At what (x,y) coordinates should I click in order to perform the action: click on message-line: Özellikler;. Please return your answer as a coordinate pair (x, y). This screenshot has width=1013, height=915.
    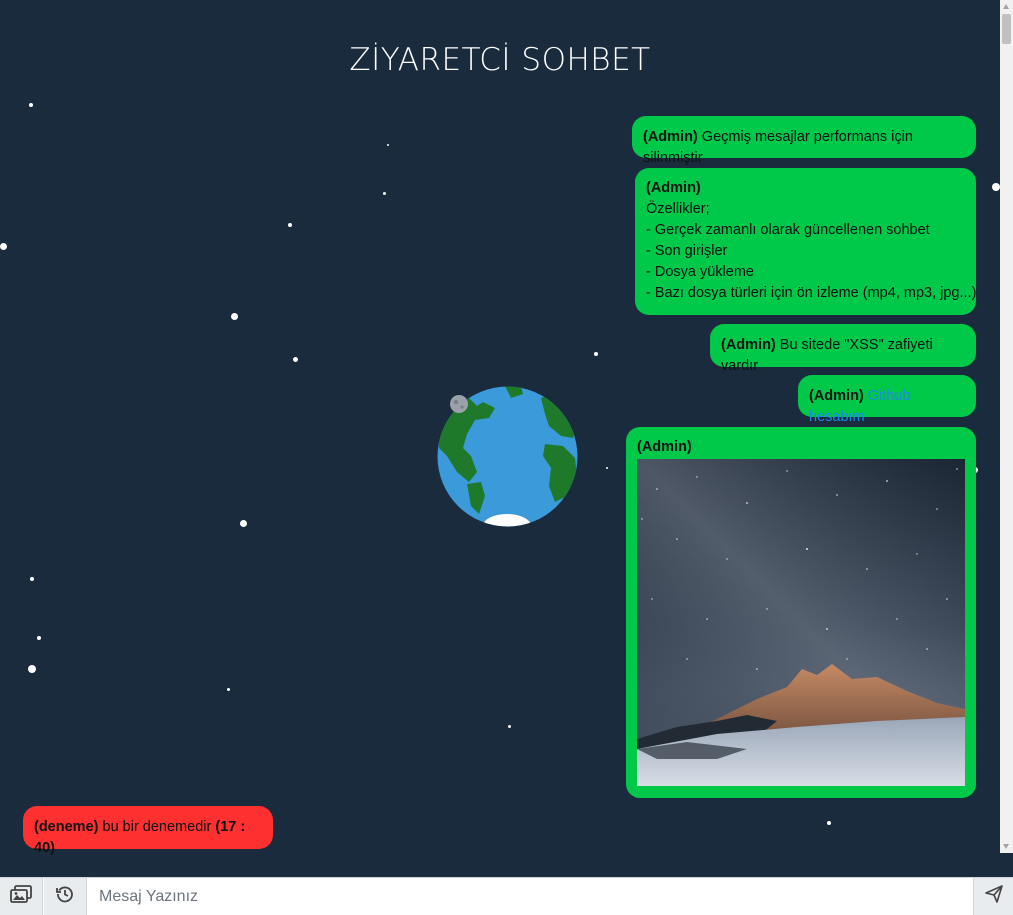
    Looking at the image, I should click on (678, 209).